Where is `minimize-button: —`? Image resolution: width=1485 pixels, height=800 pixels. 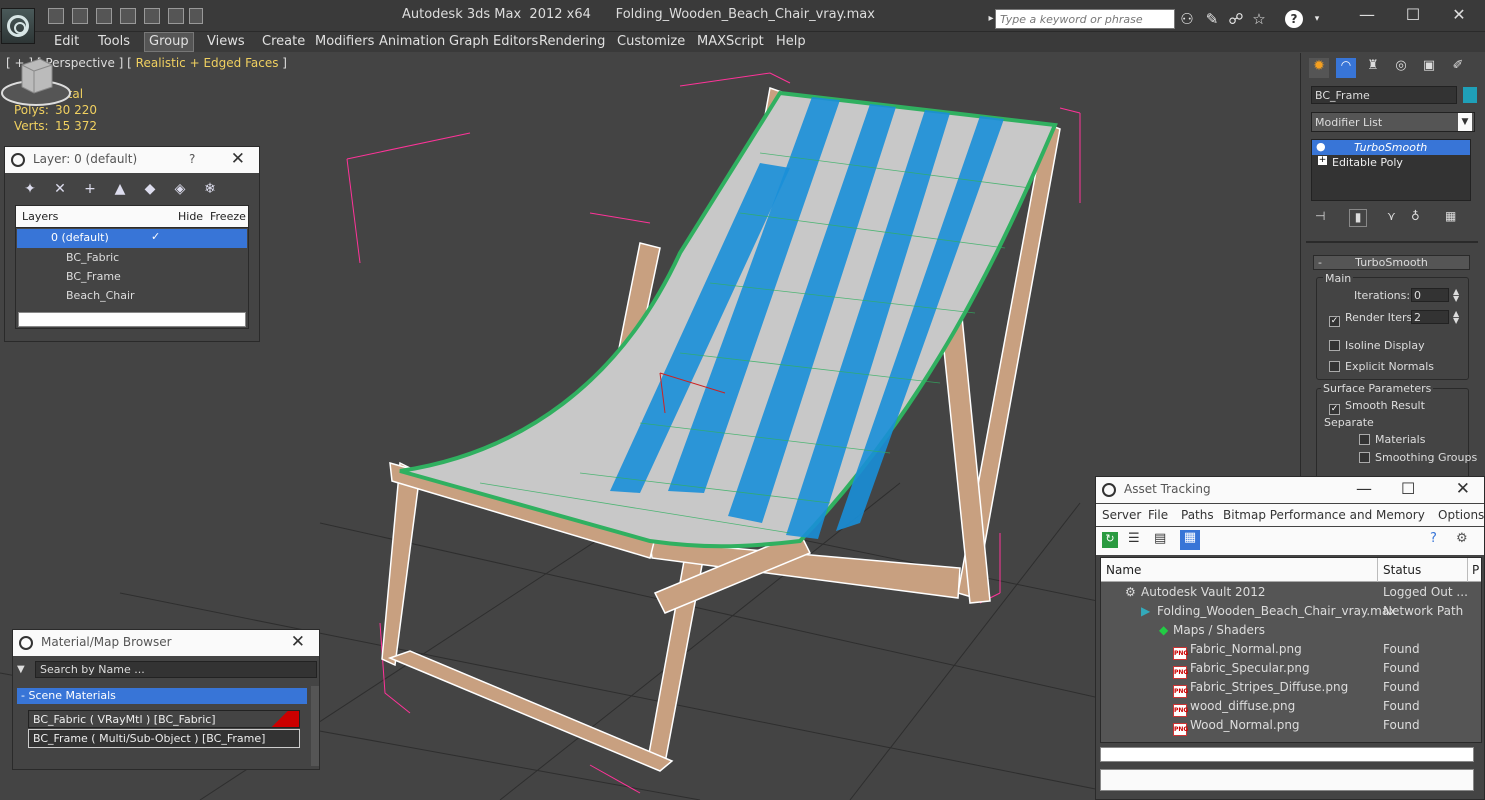
minimize-button: — is located at coordinates (1367, 15).